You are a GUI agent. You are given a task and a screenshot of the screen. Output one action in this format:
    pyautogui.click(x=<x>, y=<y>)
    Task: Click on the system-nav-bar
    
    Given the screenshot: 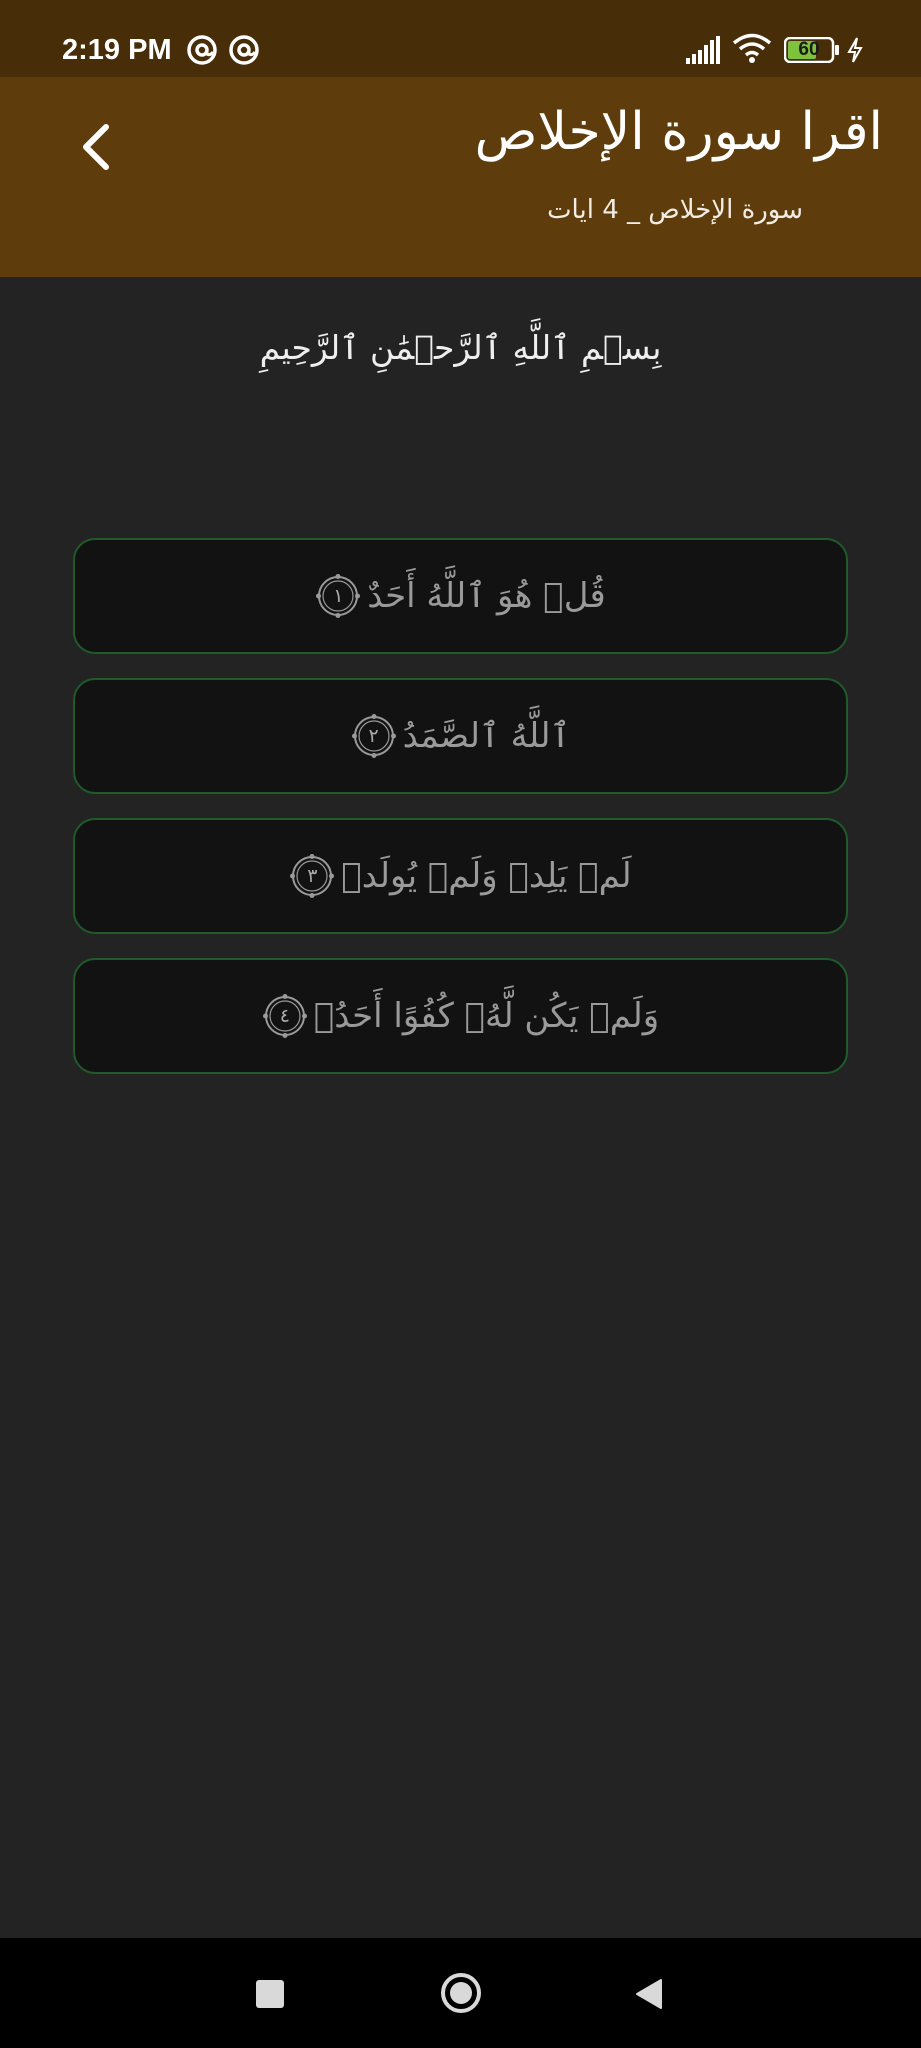 What is the action you would take?
    pyautogui.click(x=460, y=1993)
    